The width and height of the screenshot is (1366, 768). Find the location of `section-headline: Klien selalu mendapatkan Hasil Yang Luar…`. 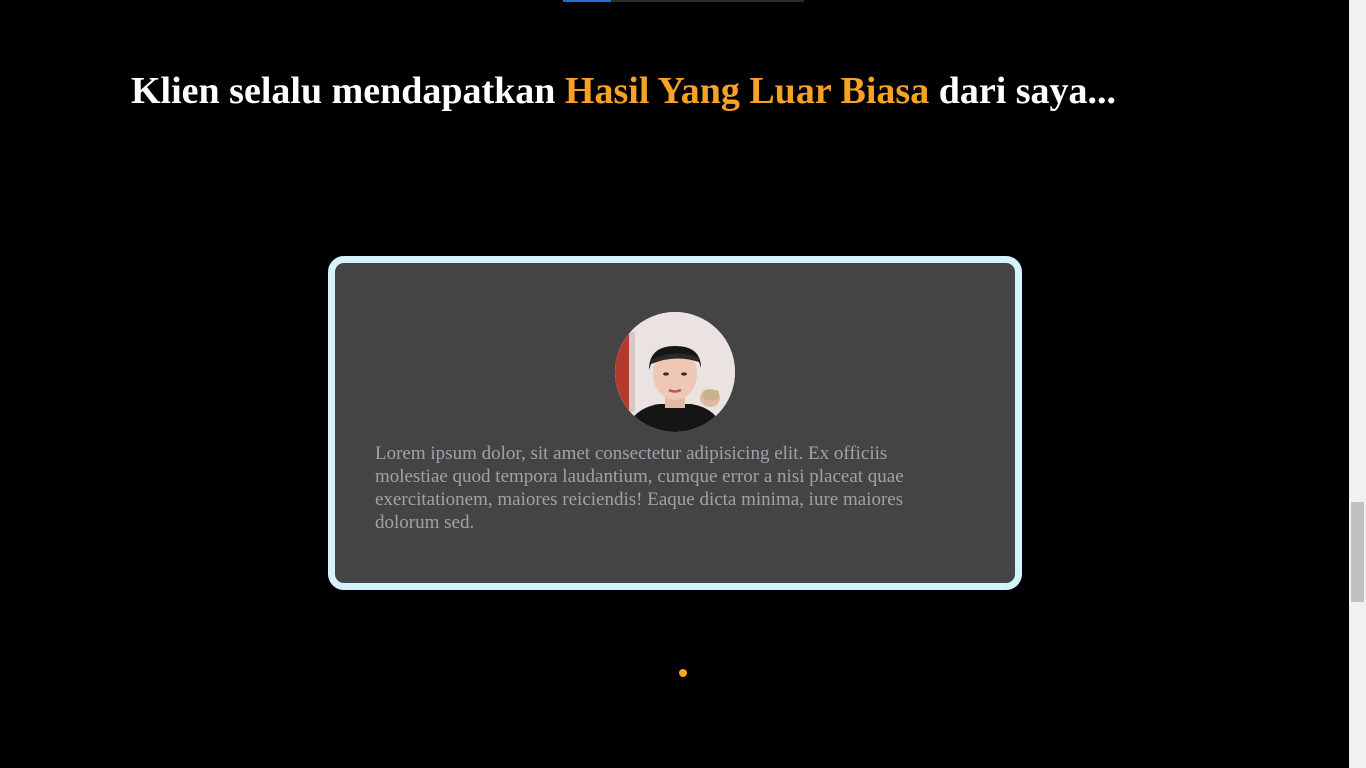

section-headline: Klien selalu mendapatkan Hasil Yang Luar… is located at coordinates (623, 91).